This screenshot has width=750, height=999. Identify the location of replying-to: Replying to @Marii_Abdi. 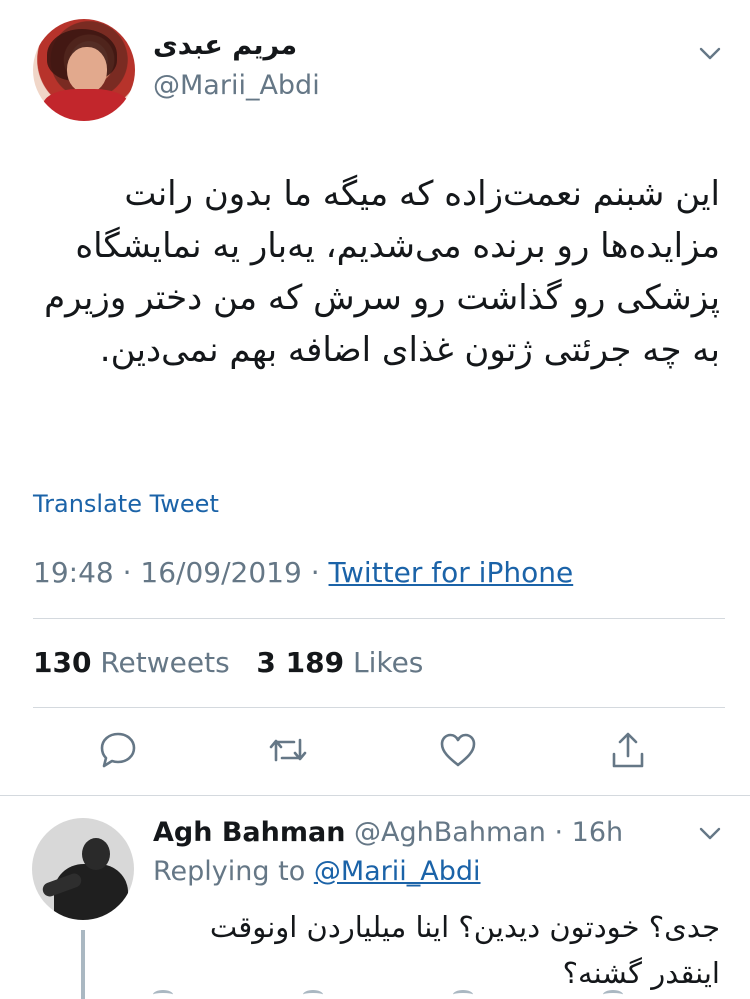
(317, 871).